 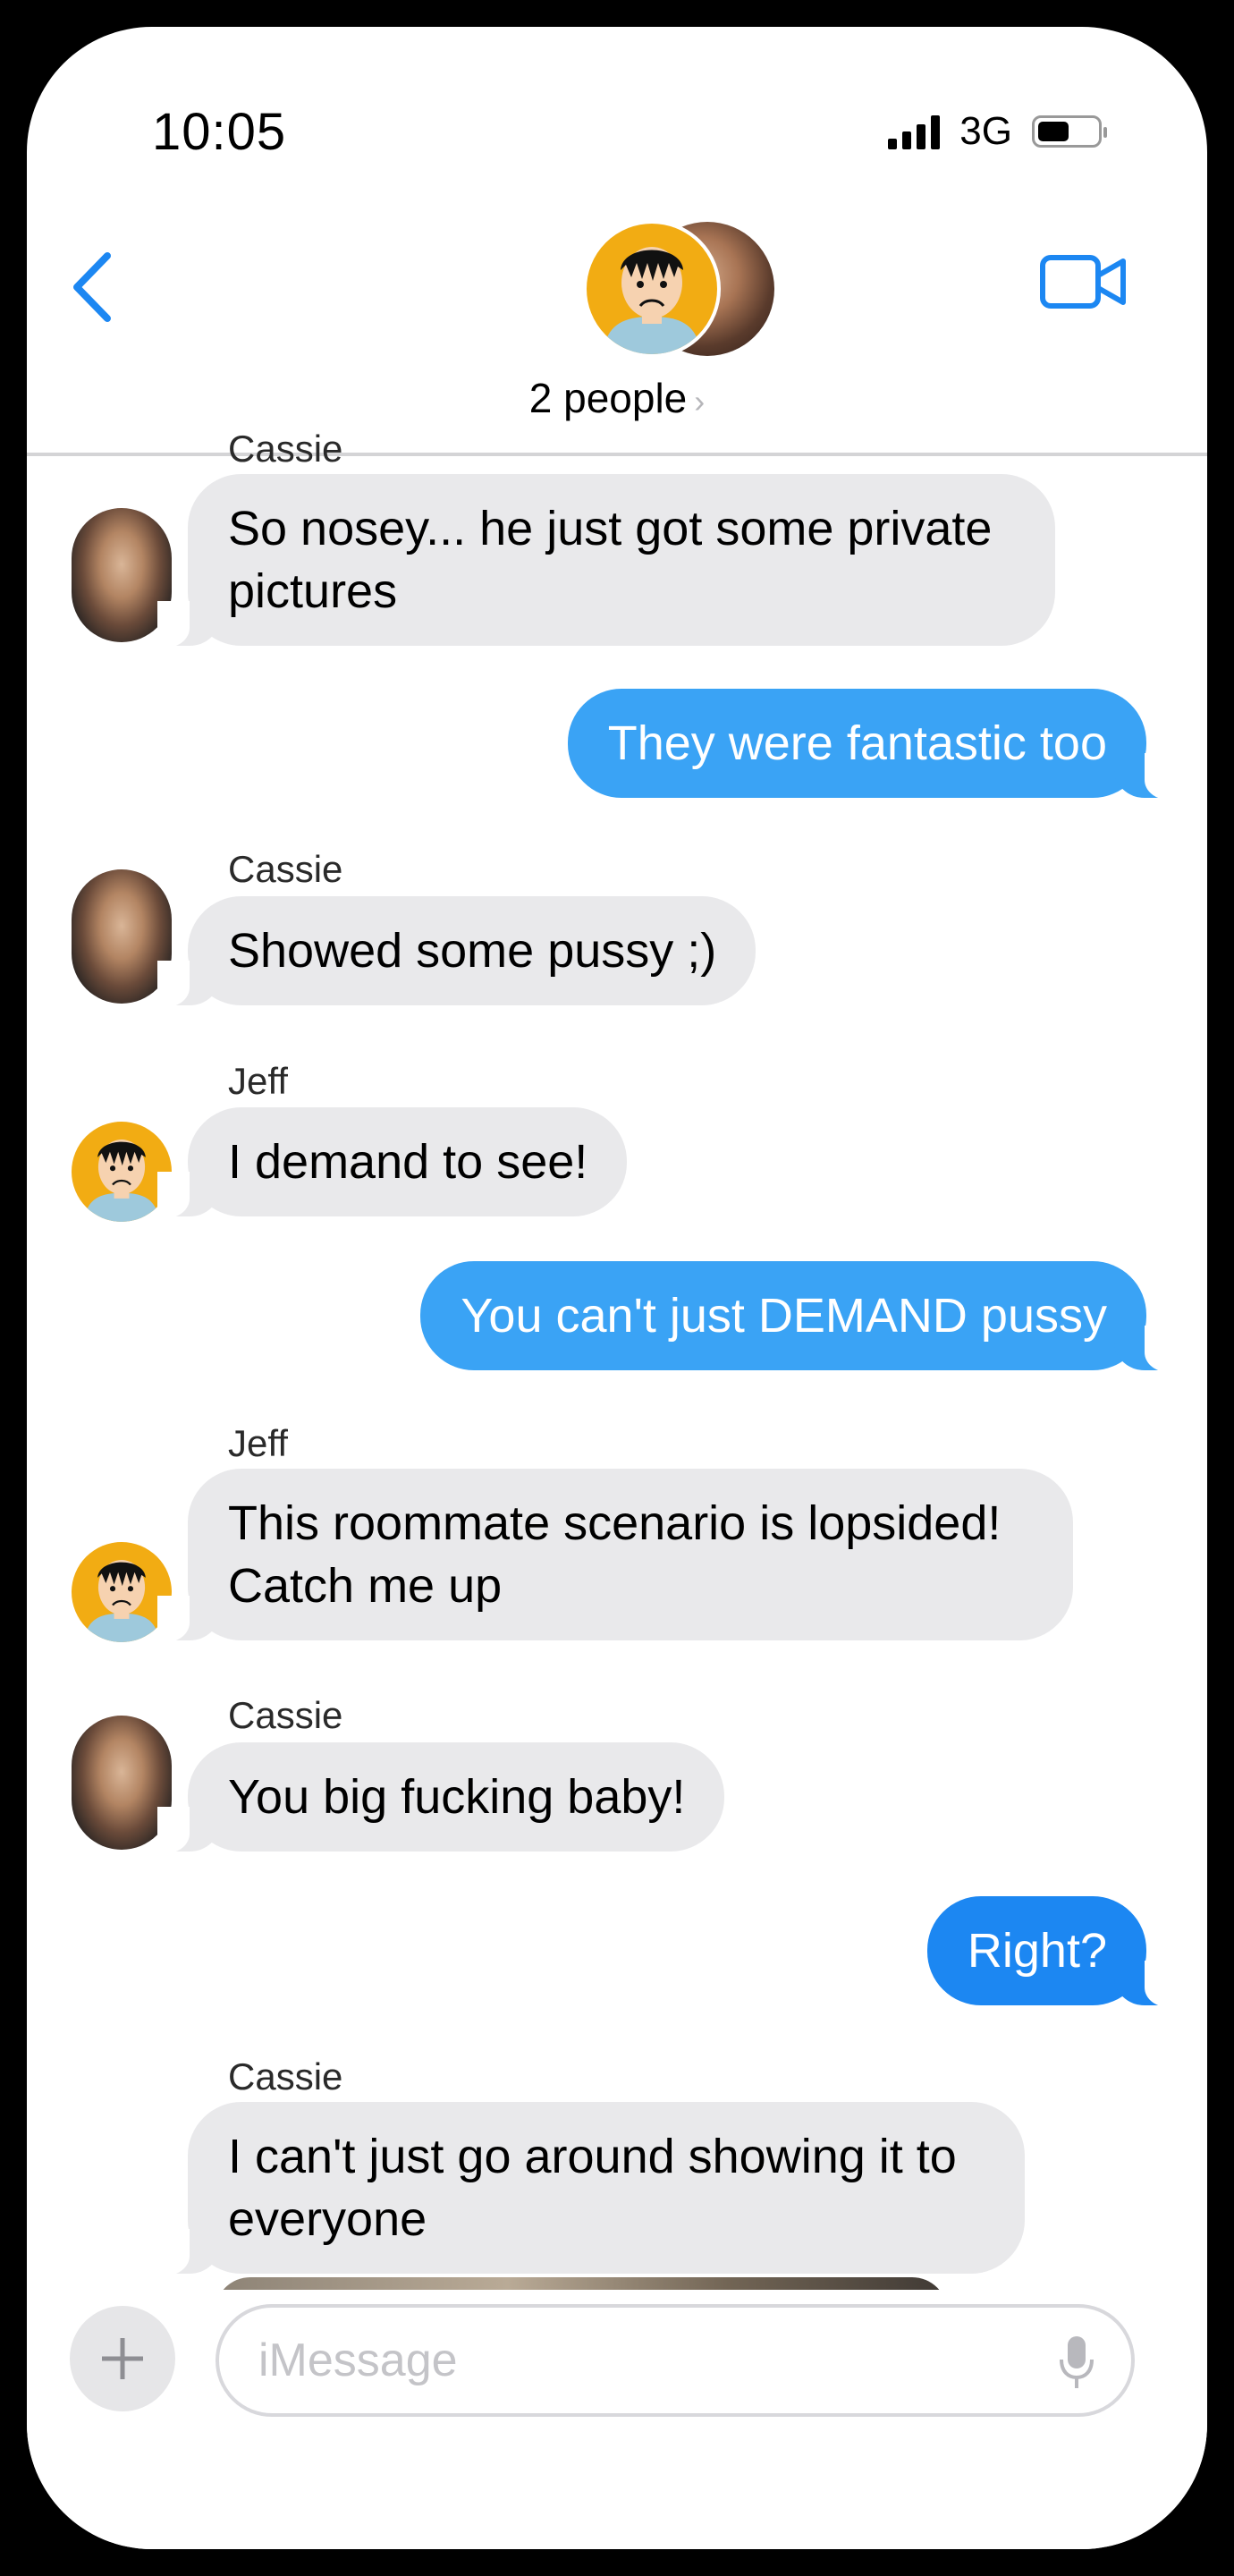 What do you see at coordinates (608, 398) in the screenshot?
I see `group-label-text: 2 people` at bounding box center [608, 398].